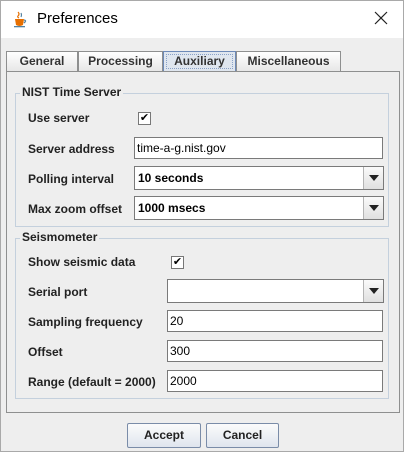 The image size is (404, 452). Describe the element at coordinates (92, 382) in the screenshot. I see `range-label: Range (default = 2000)` at that location.